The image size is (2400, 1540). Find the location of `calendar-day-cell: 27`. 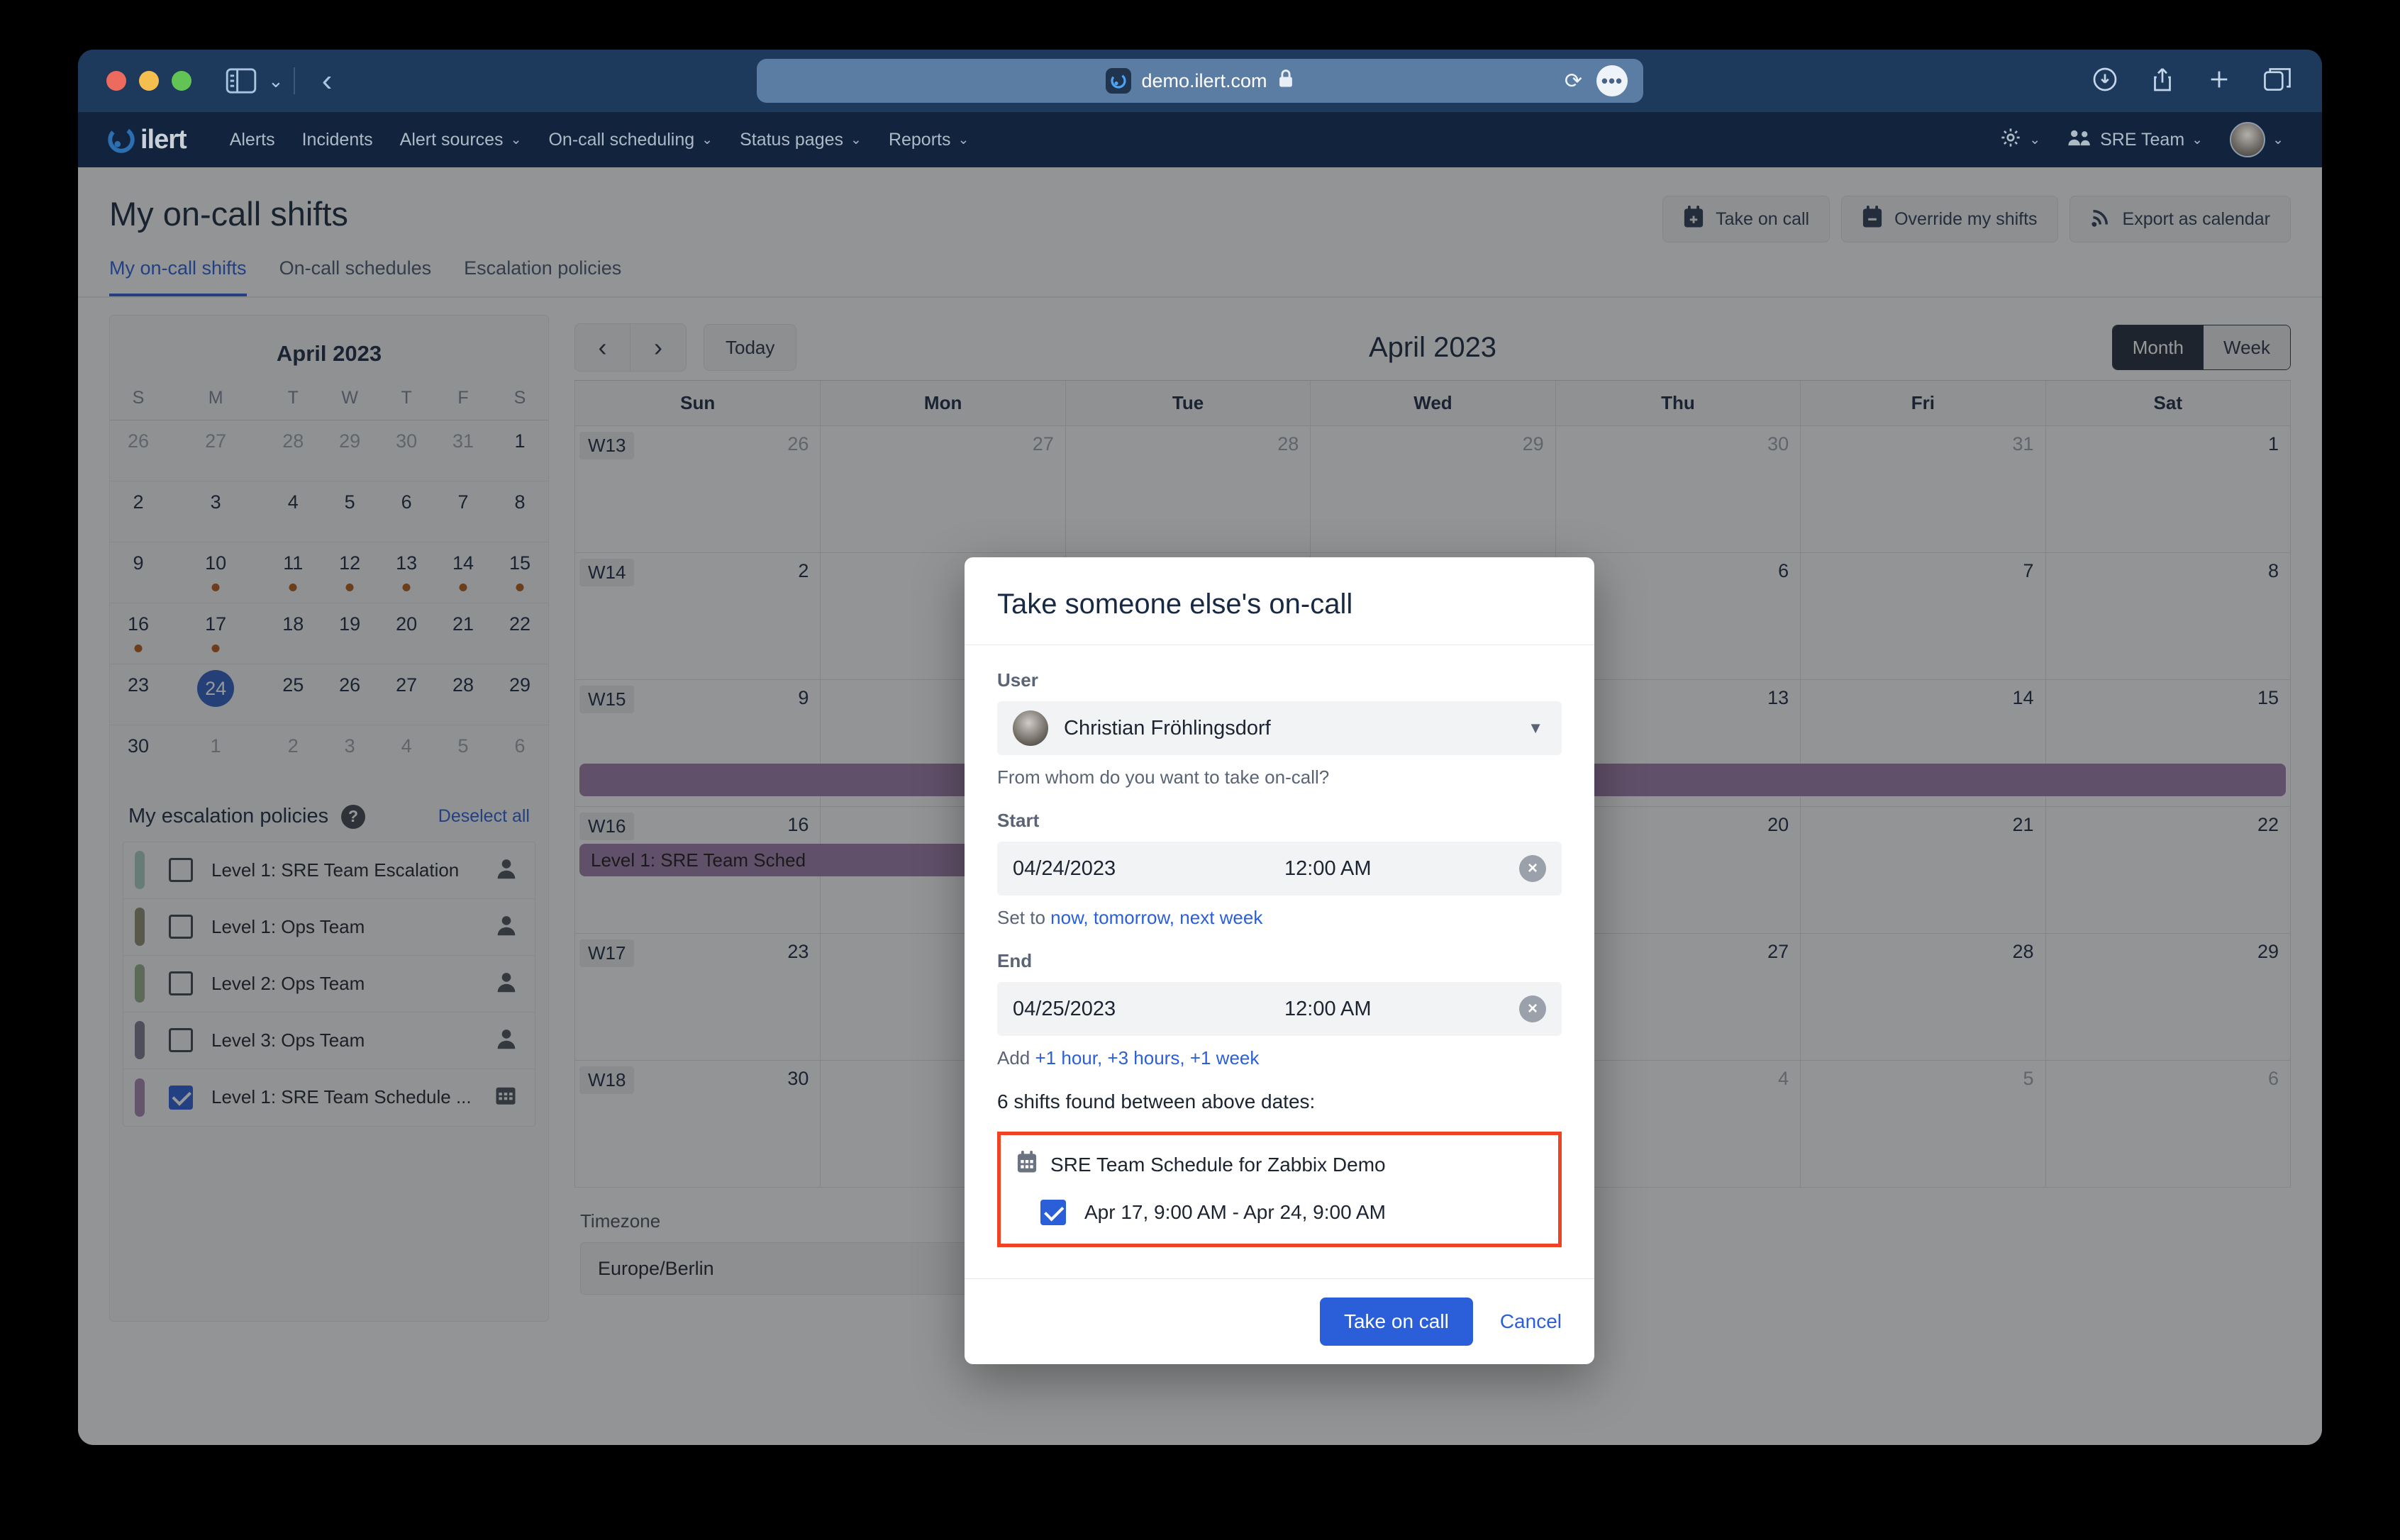

calendar-day-cell: 27 is located at coordinates (942, 489).